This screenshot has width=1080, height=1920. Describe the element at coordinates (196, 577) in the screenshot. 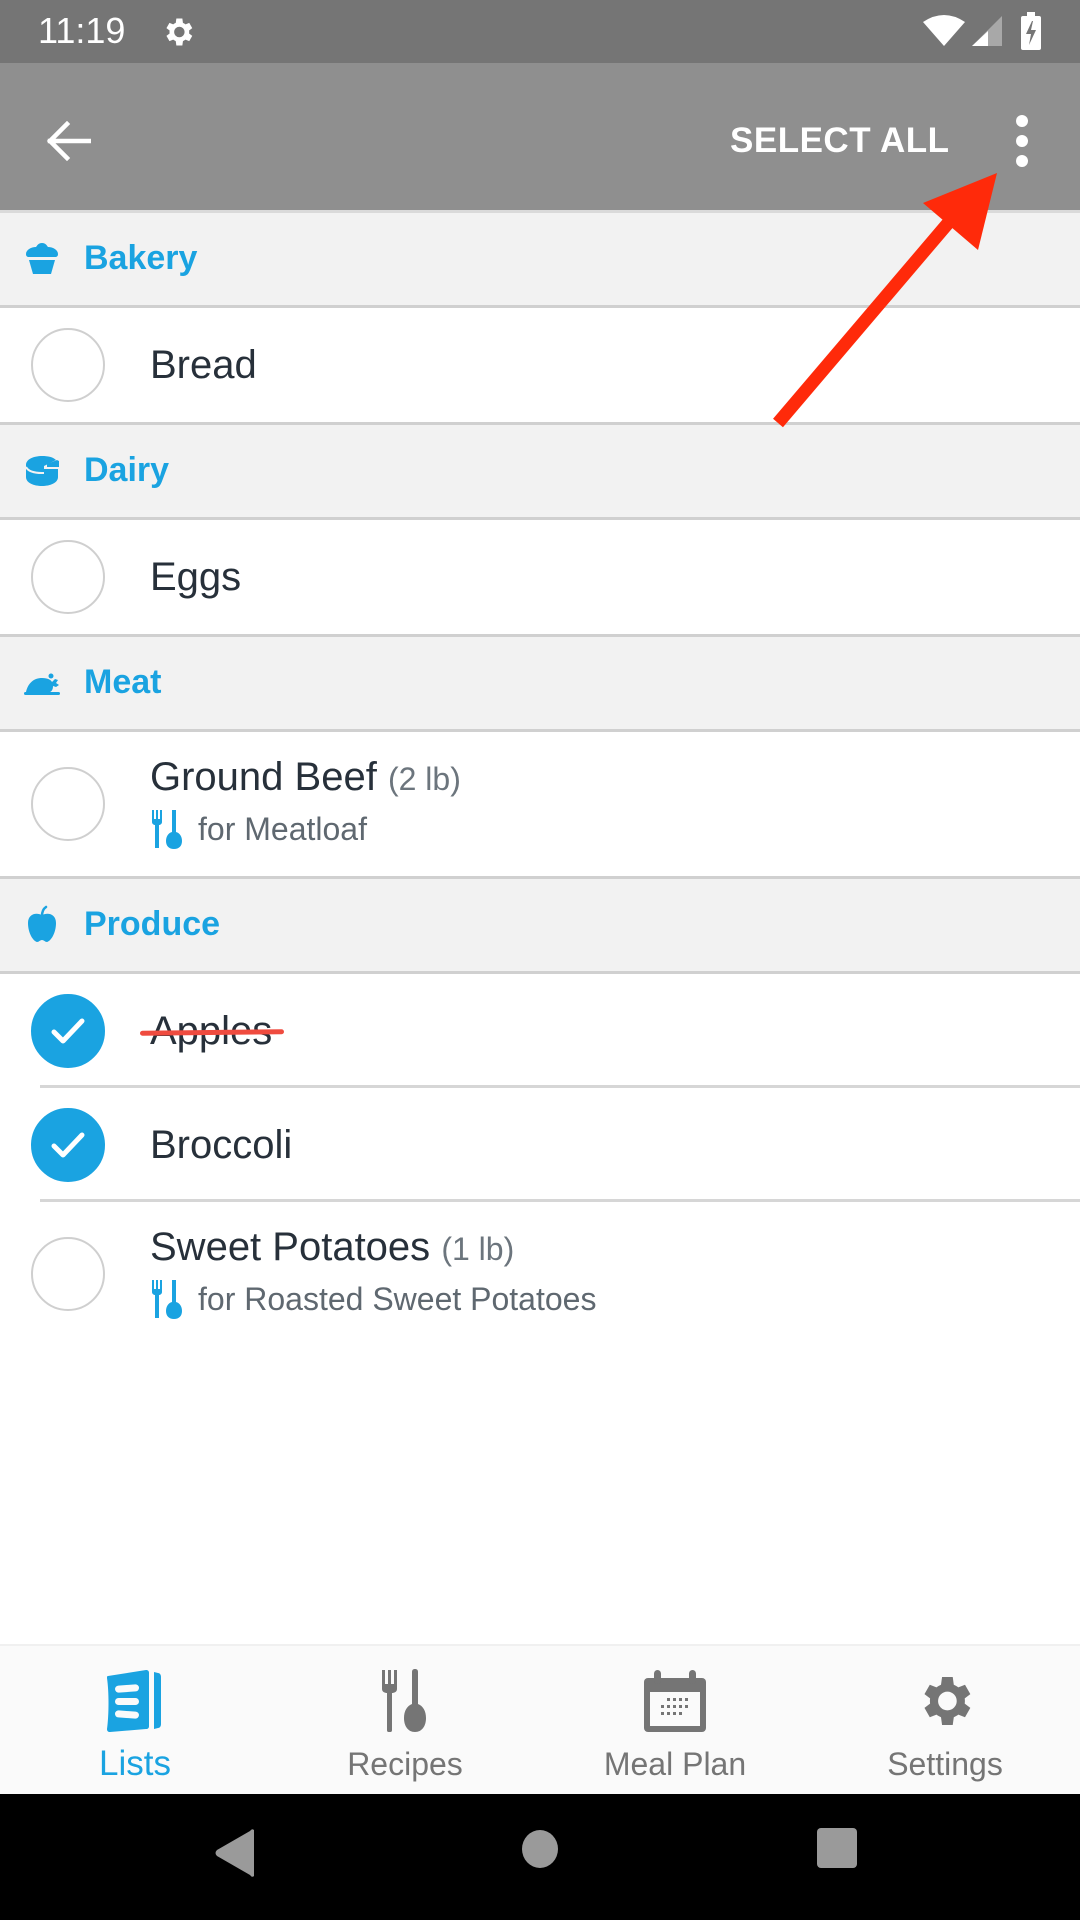

I see `item-name: Eggs` at that location.